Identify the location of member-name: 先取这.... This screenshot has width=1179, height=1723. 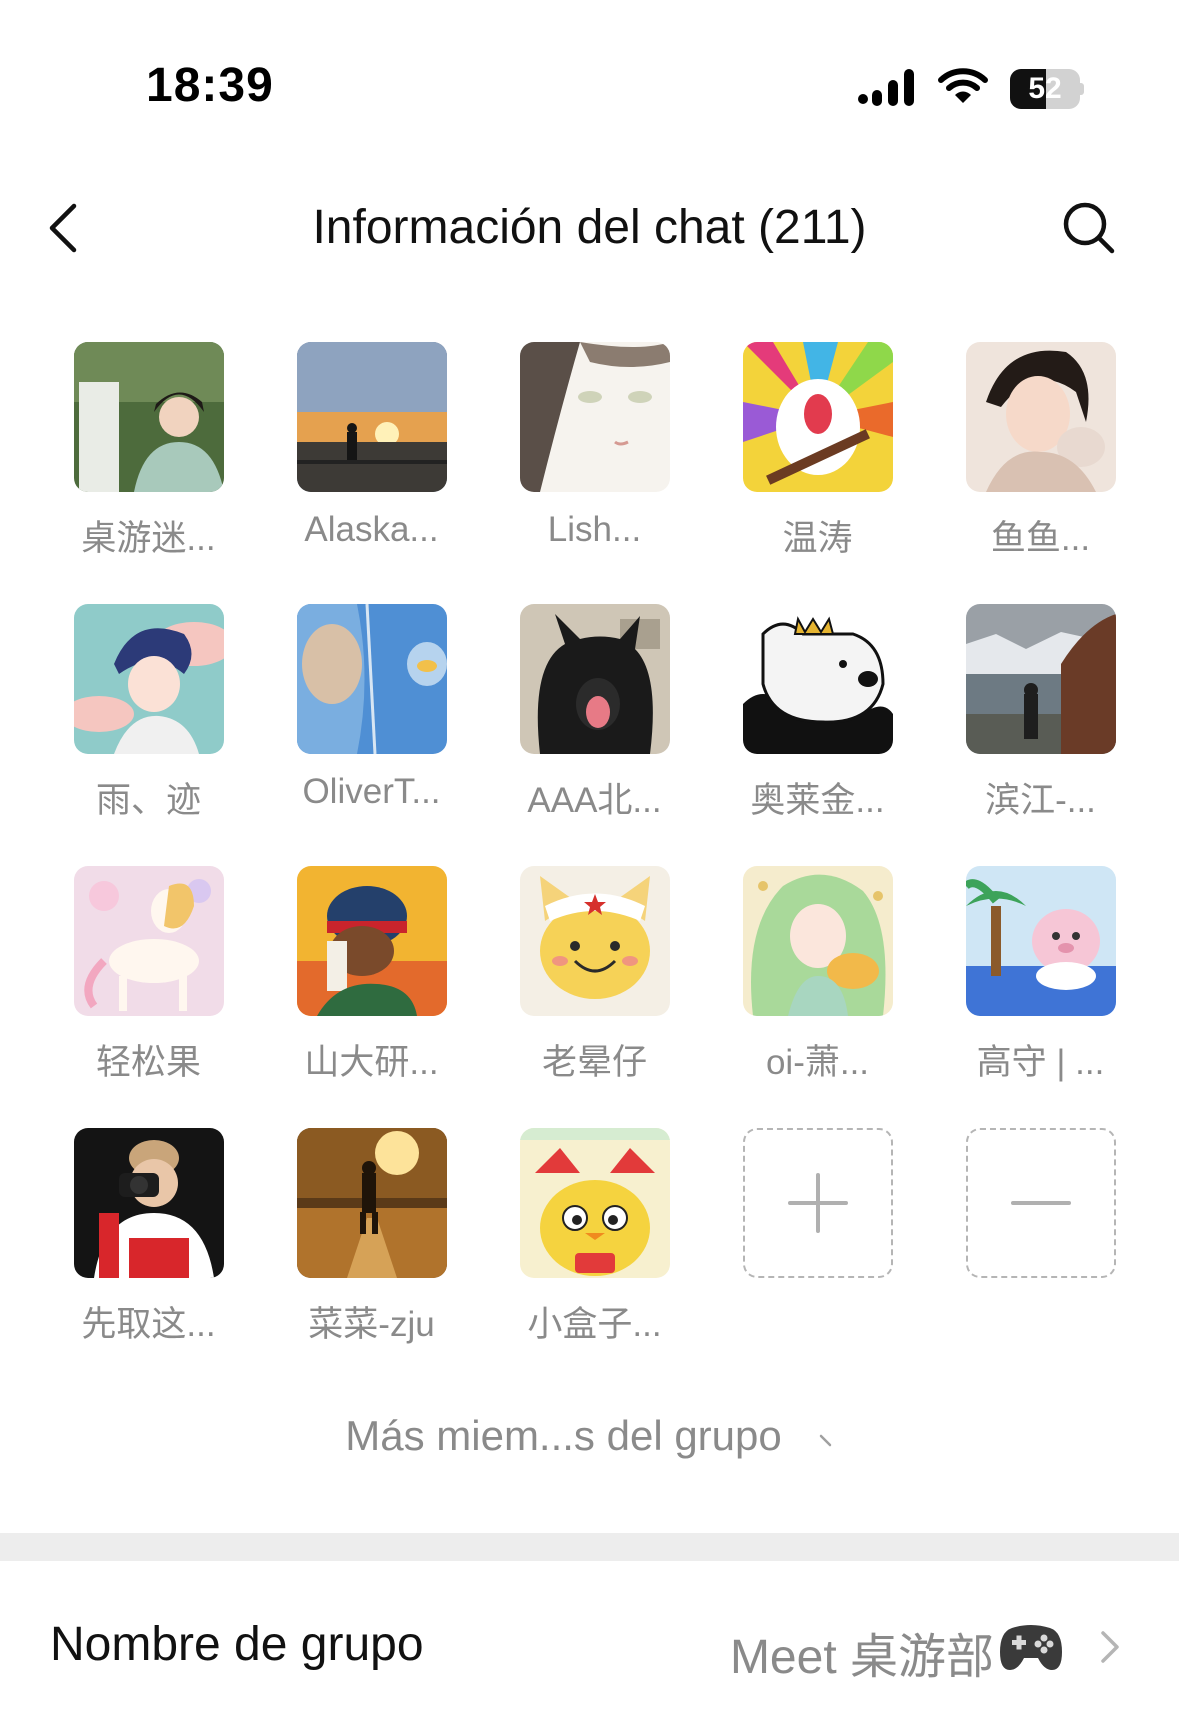
(148, 1324).